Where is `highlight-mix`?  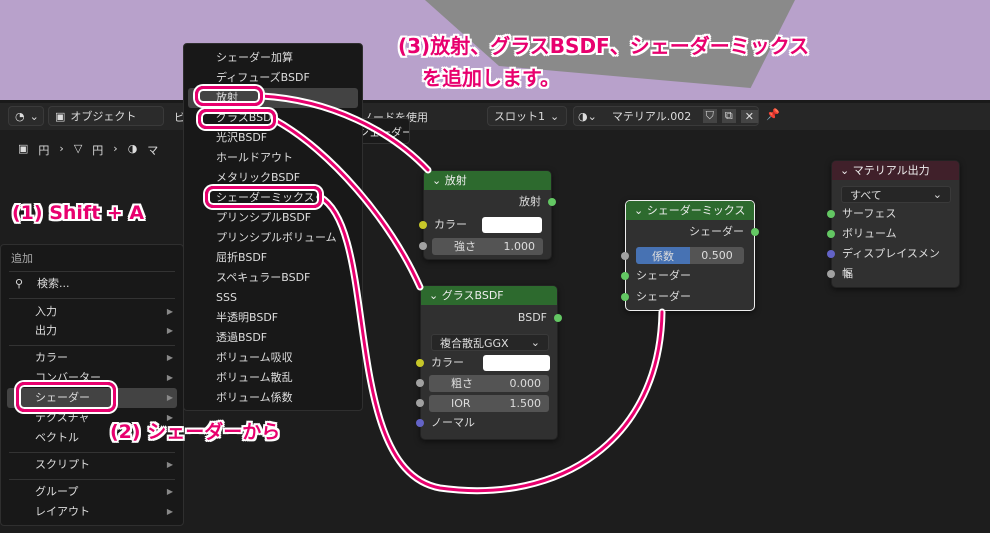
highlight-mix is located at coordinates (263, 197).